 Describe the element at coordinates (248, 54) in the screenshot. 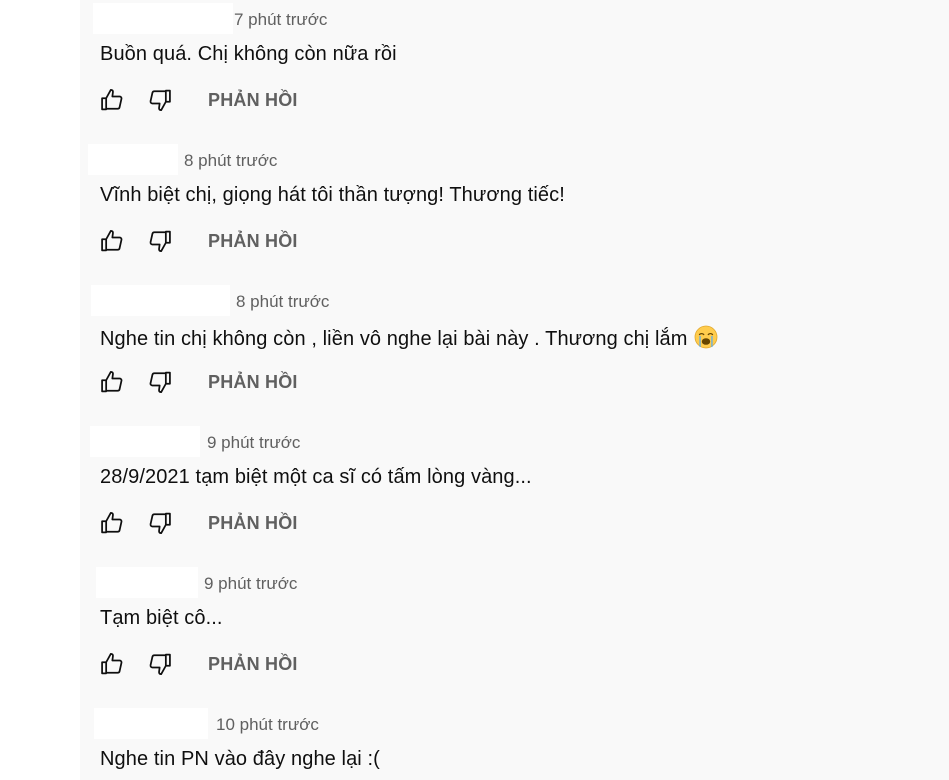

I see `comment-text: Buồn quá. Chị không còn nữa rồi` at that location.